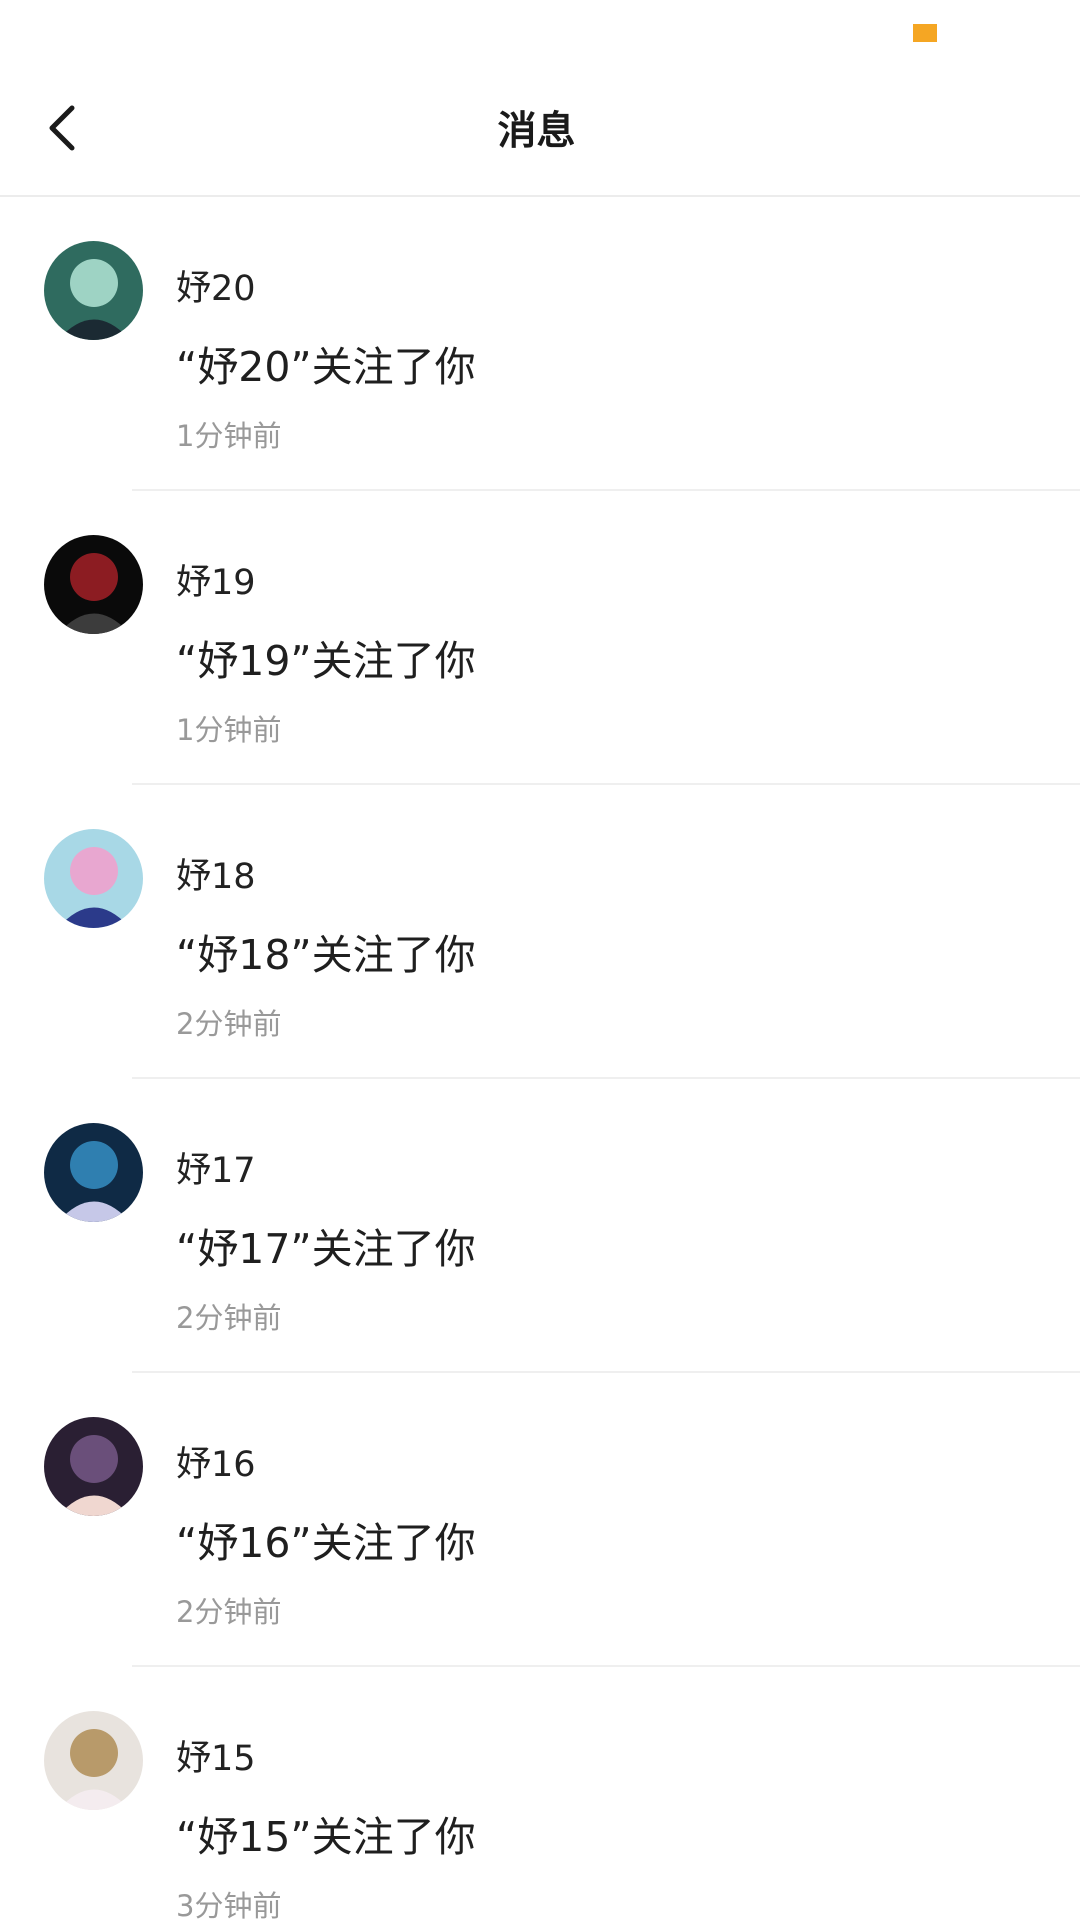 The width and height of the screenshot is (1080, 1920). Describe the element at coordinates (326, 955) in the screenshot. I see `message-text: “妤18”关注了你` at that location.